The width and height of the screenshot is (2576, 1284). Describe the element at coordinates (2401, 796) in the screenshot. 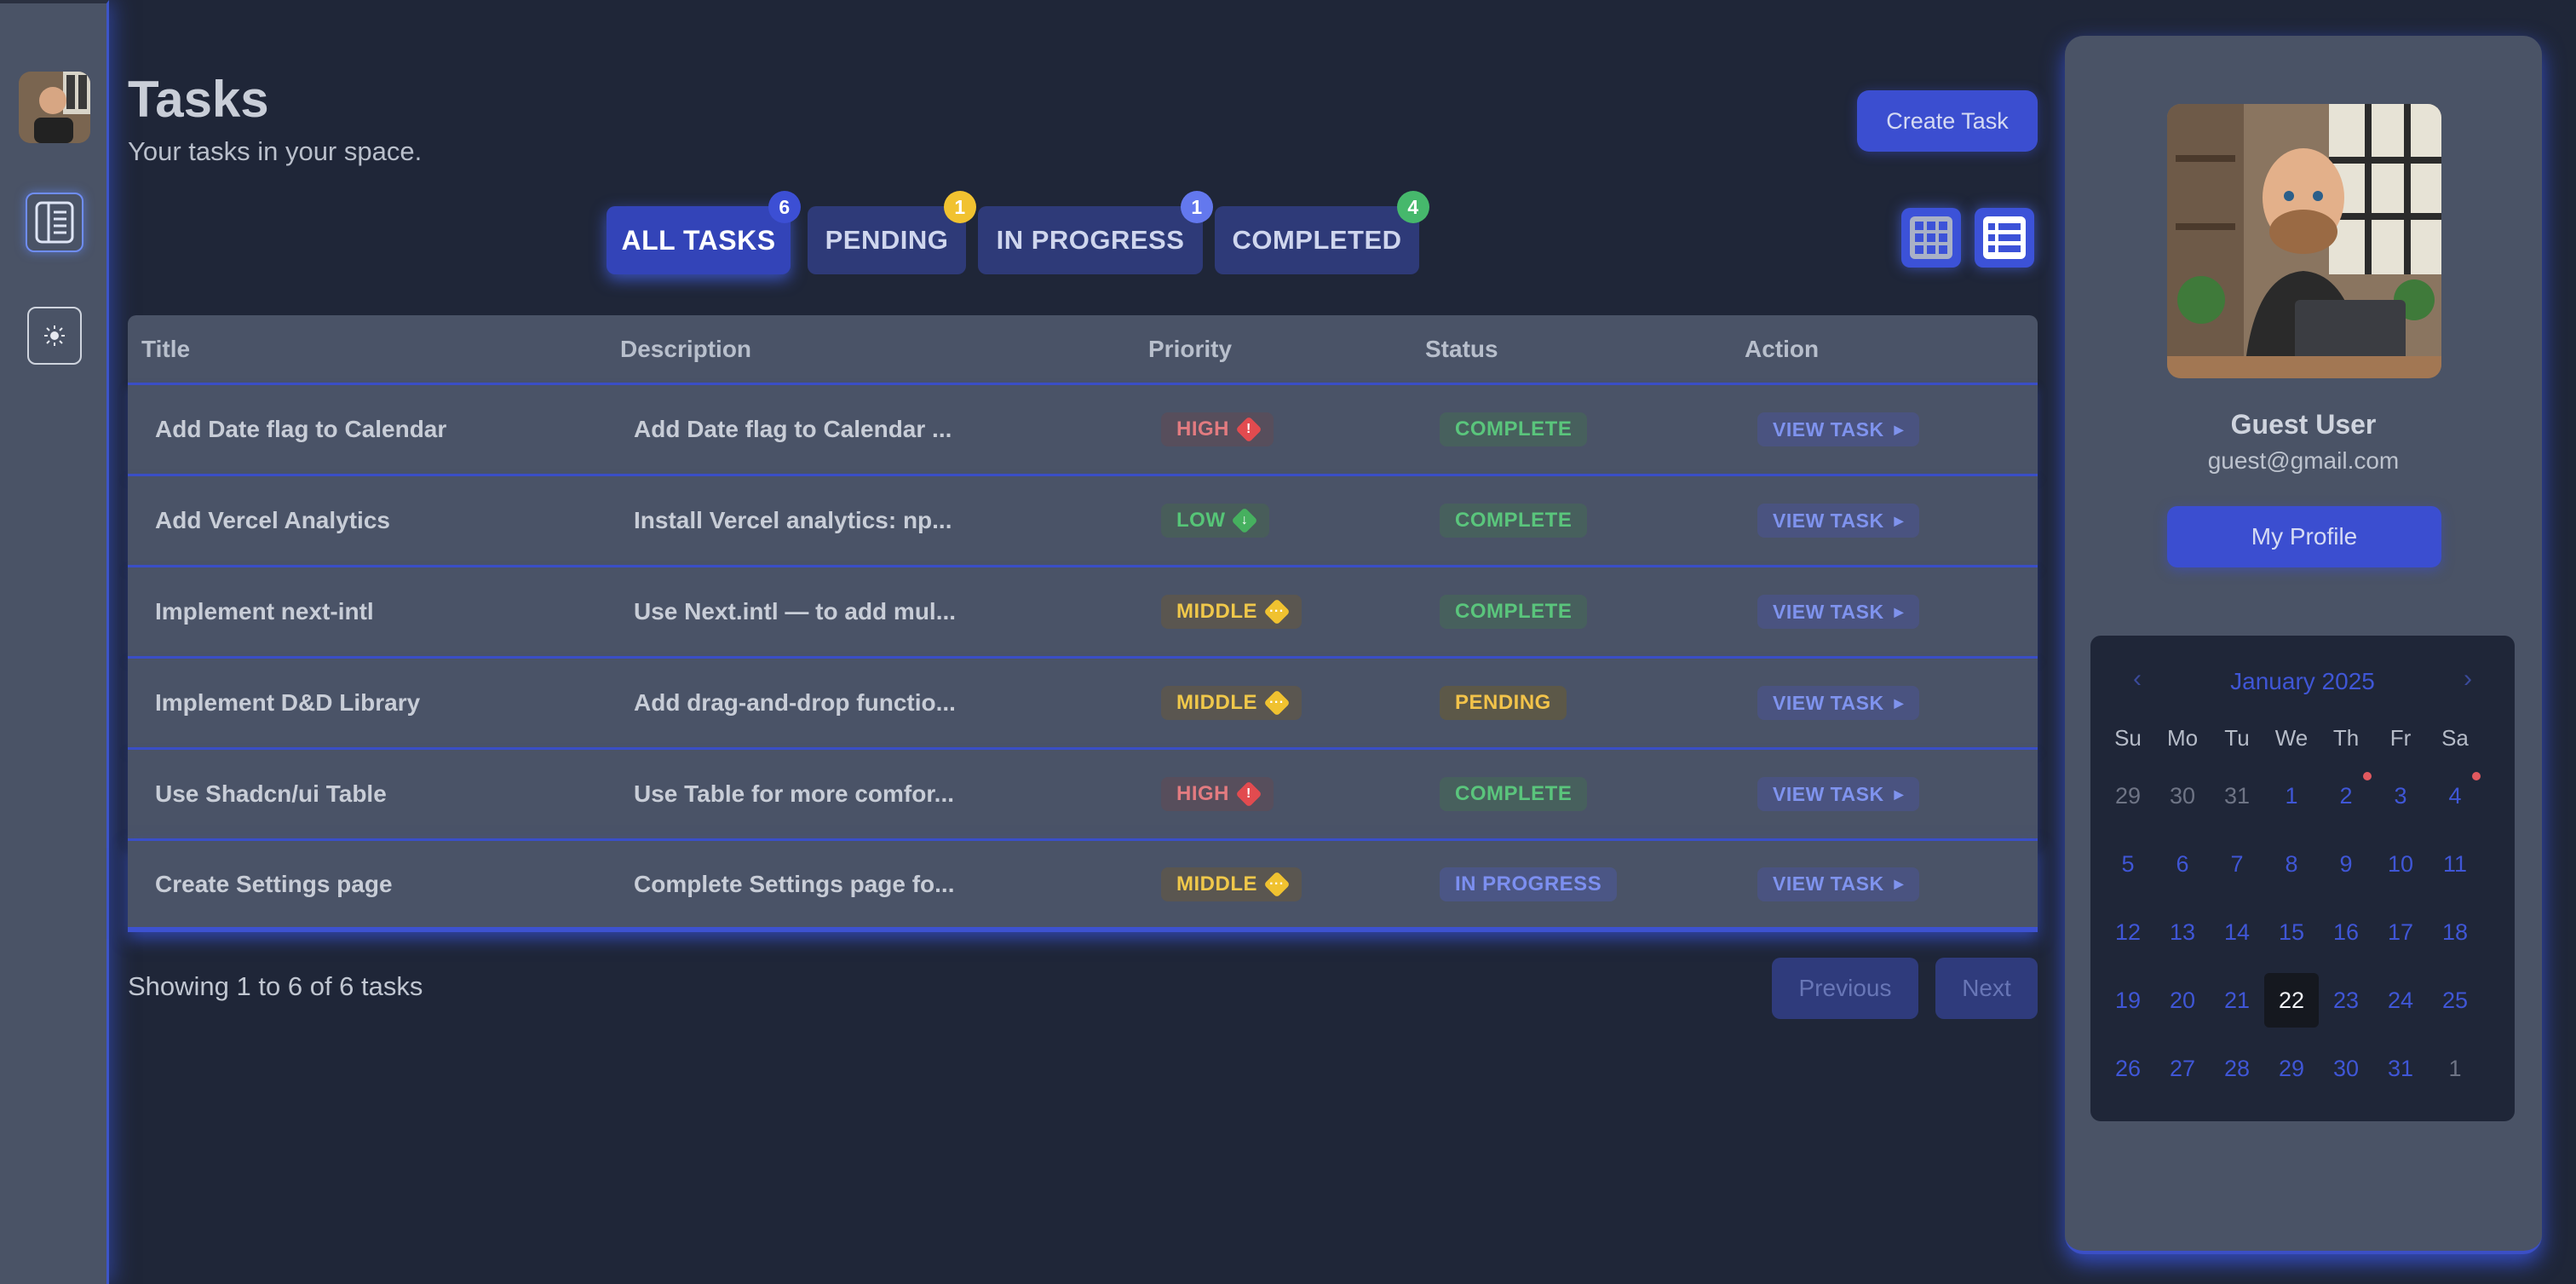

I see `calendar-day: 3` at that location.